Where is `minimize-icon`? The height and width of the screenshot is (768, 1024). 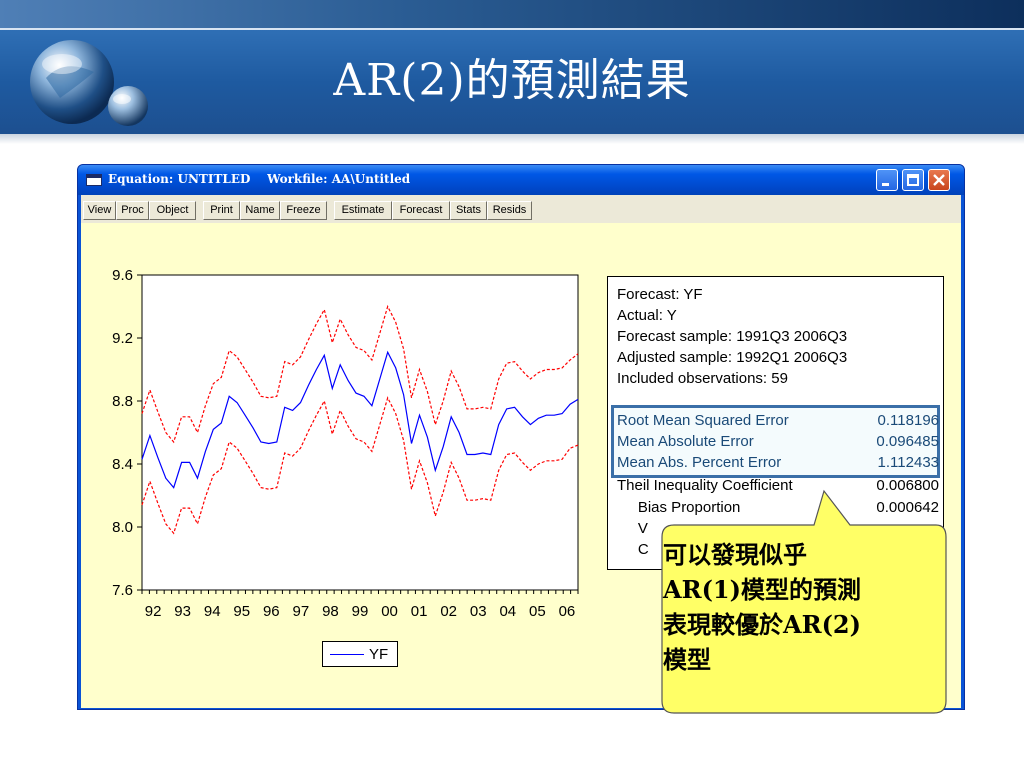
minimize-icon is located at coordinates (885, 184).